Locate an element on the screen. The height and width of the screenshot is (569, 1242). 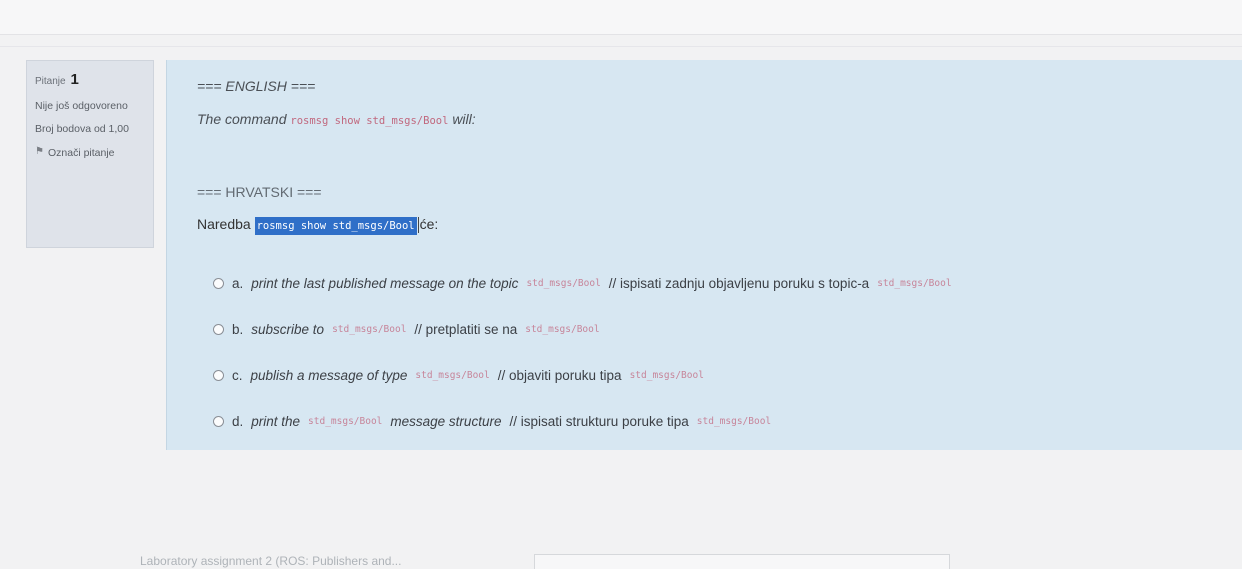
croatian-command-selected: rosmsg show std_msgs/Bool is located at coordinates (335, 226).